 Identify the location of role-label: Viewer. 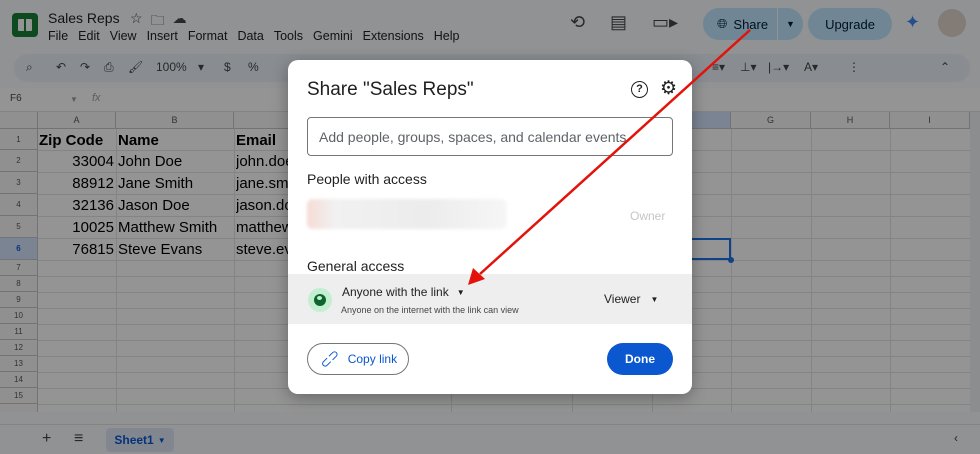
(622, 299).